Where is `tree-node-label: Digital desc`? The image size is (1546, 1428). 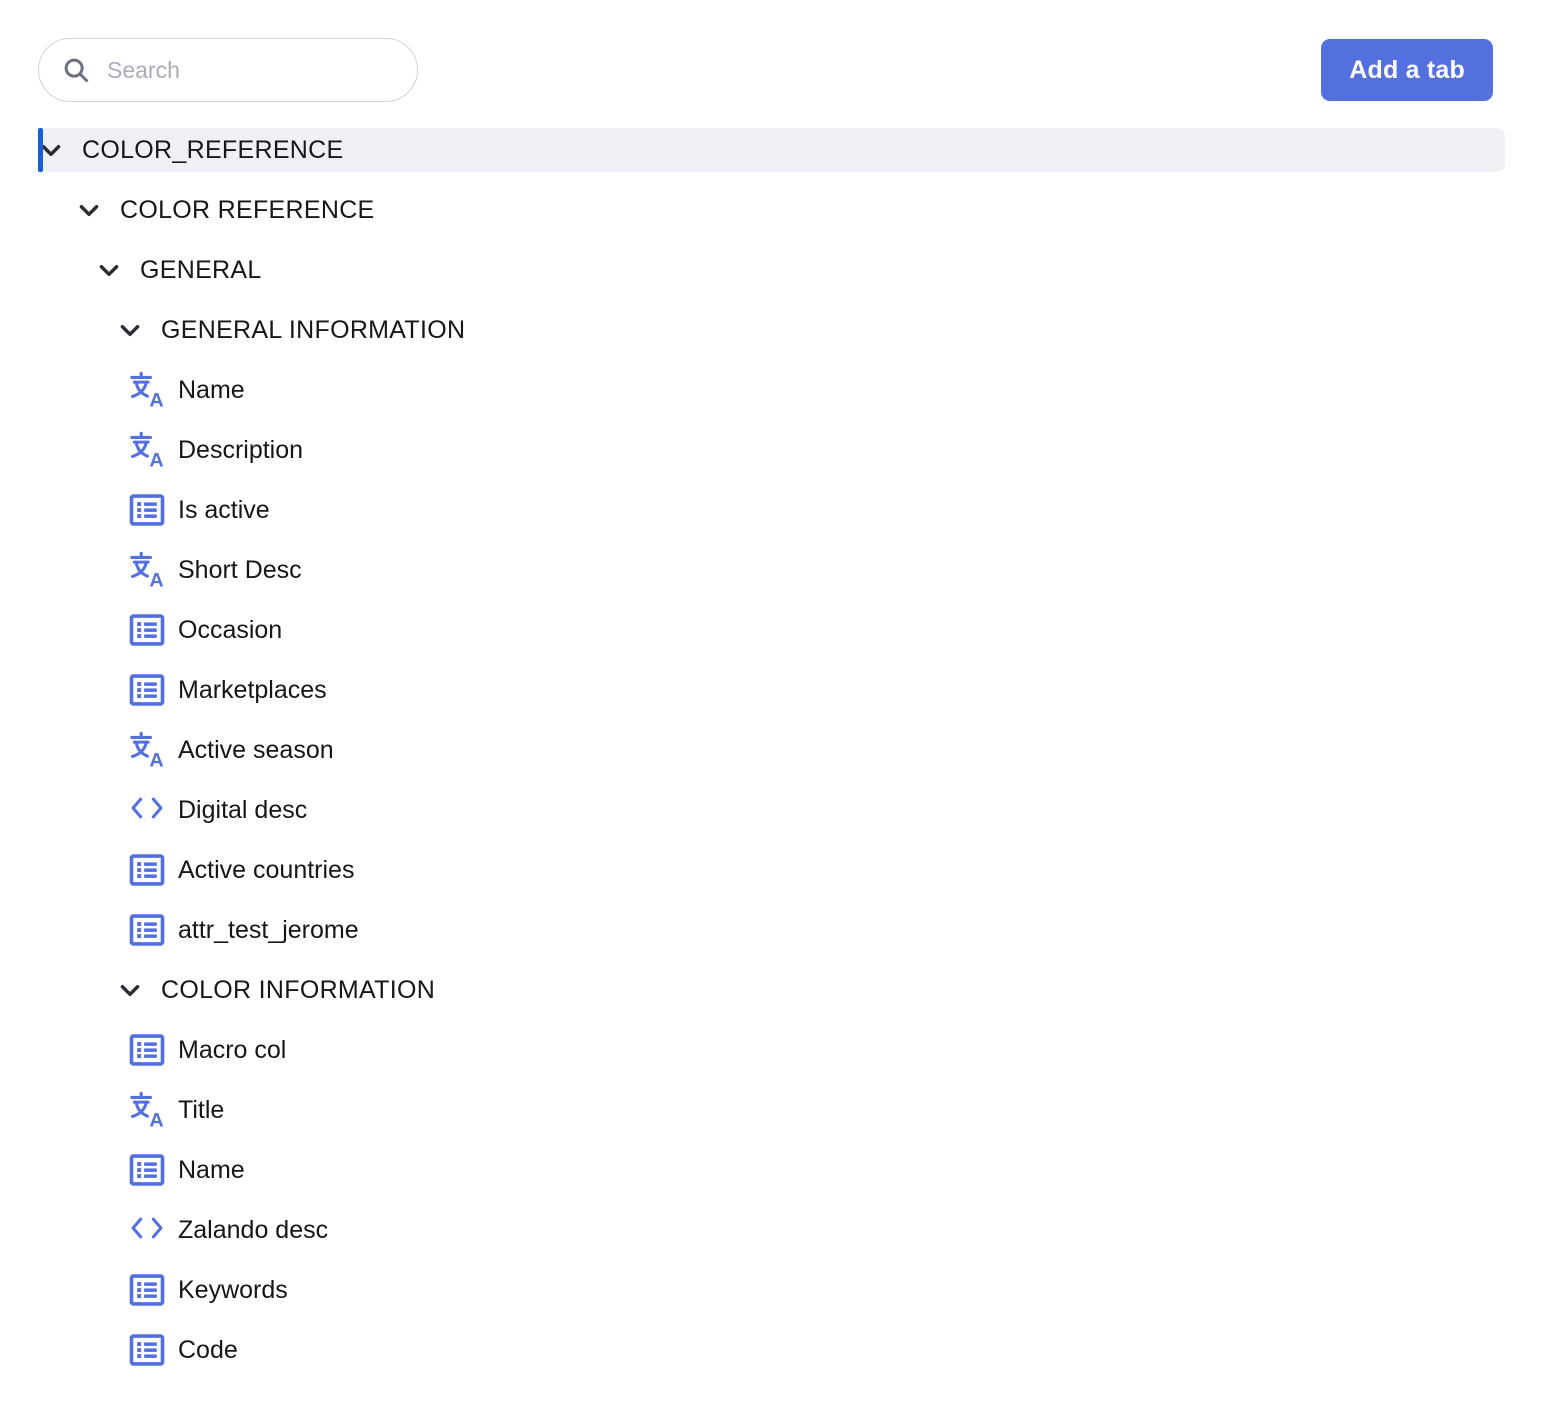 tree-node-label: Digital desc is located at coordinates (243, 809).